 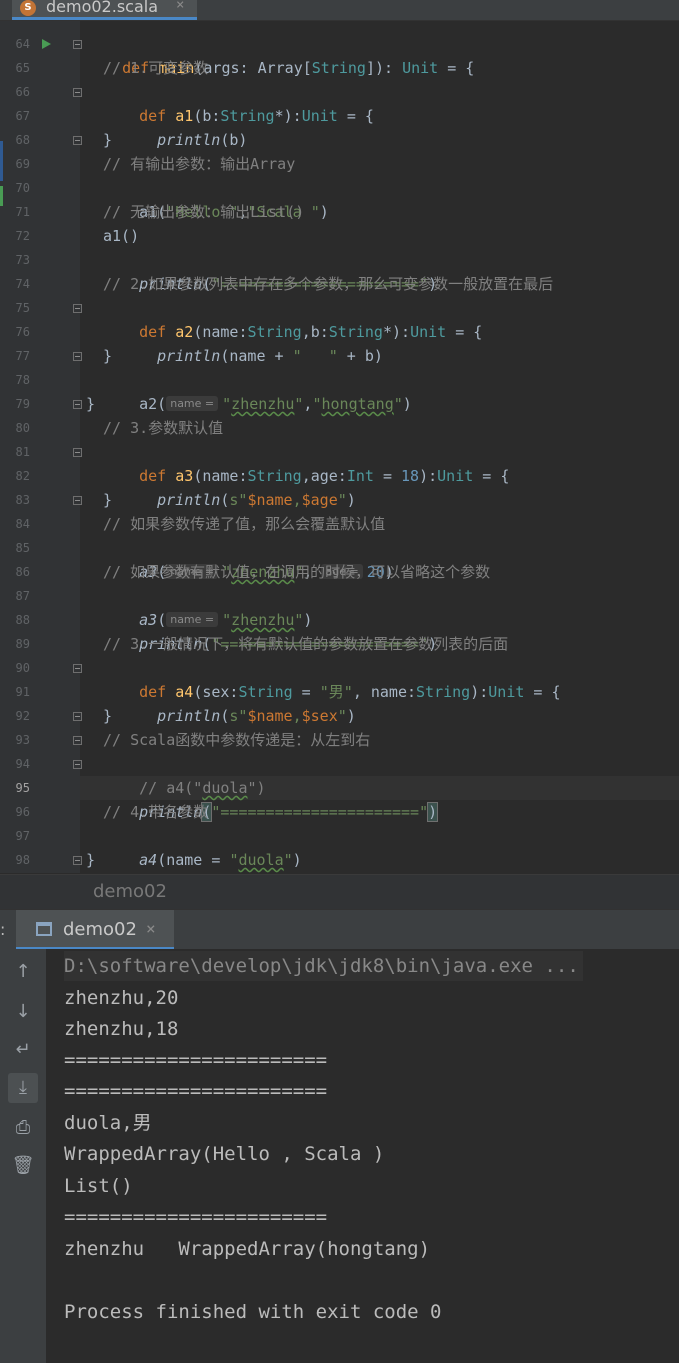 I want to click on line-number: 98, so click(x=15, y=860).